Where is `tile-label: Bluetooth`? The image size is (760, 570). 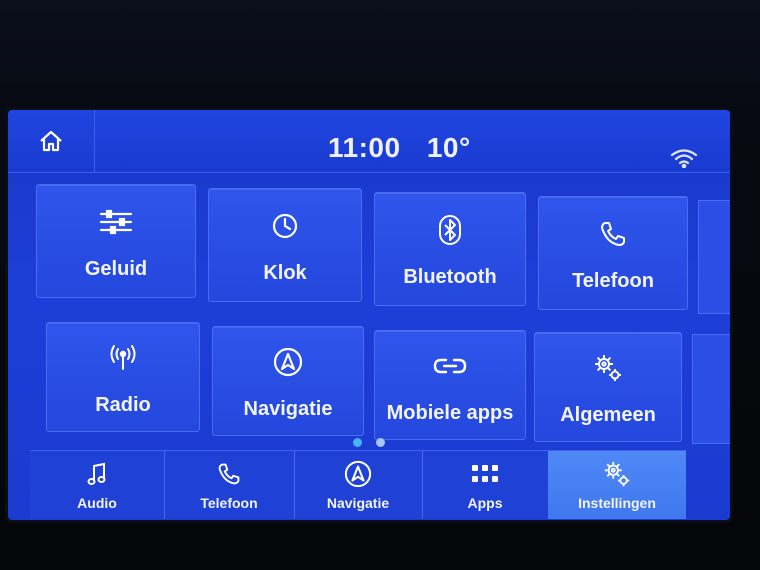
tile-label: Bluetooth is located at coordinates (450, 276).